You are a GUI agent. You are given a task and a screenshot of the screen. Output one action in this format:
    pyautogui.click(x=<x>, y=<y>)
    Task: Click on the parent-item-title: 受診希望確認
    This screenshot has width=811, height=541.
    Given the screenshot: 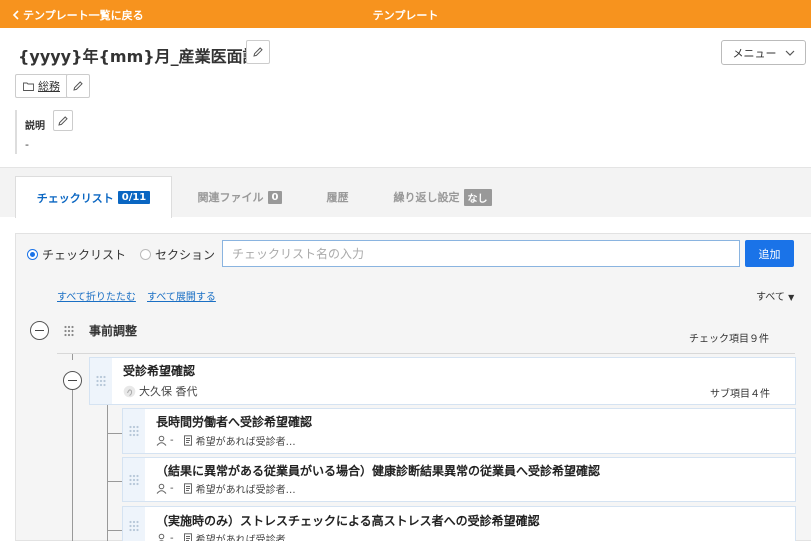 What is the action you would take?
    pyautogui.click(x=159, y=371)
    